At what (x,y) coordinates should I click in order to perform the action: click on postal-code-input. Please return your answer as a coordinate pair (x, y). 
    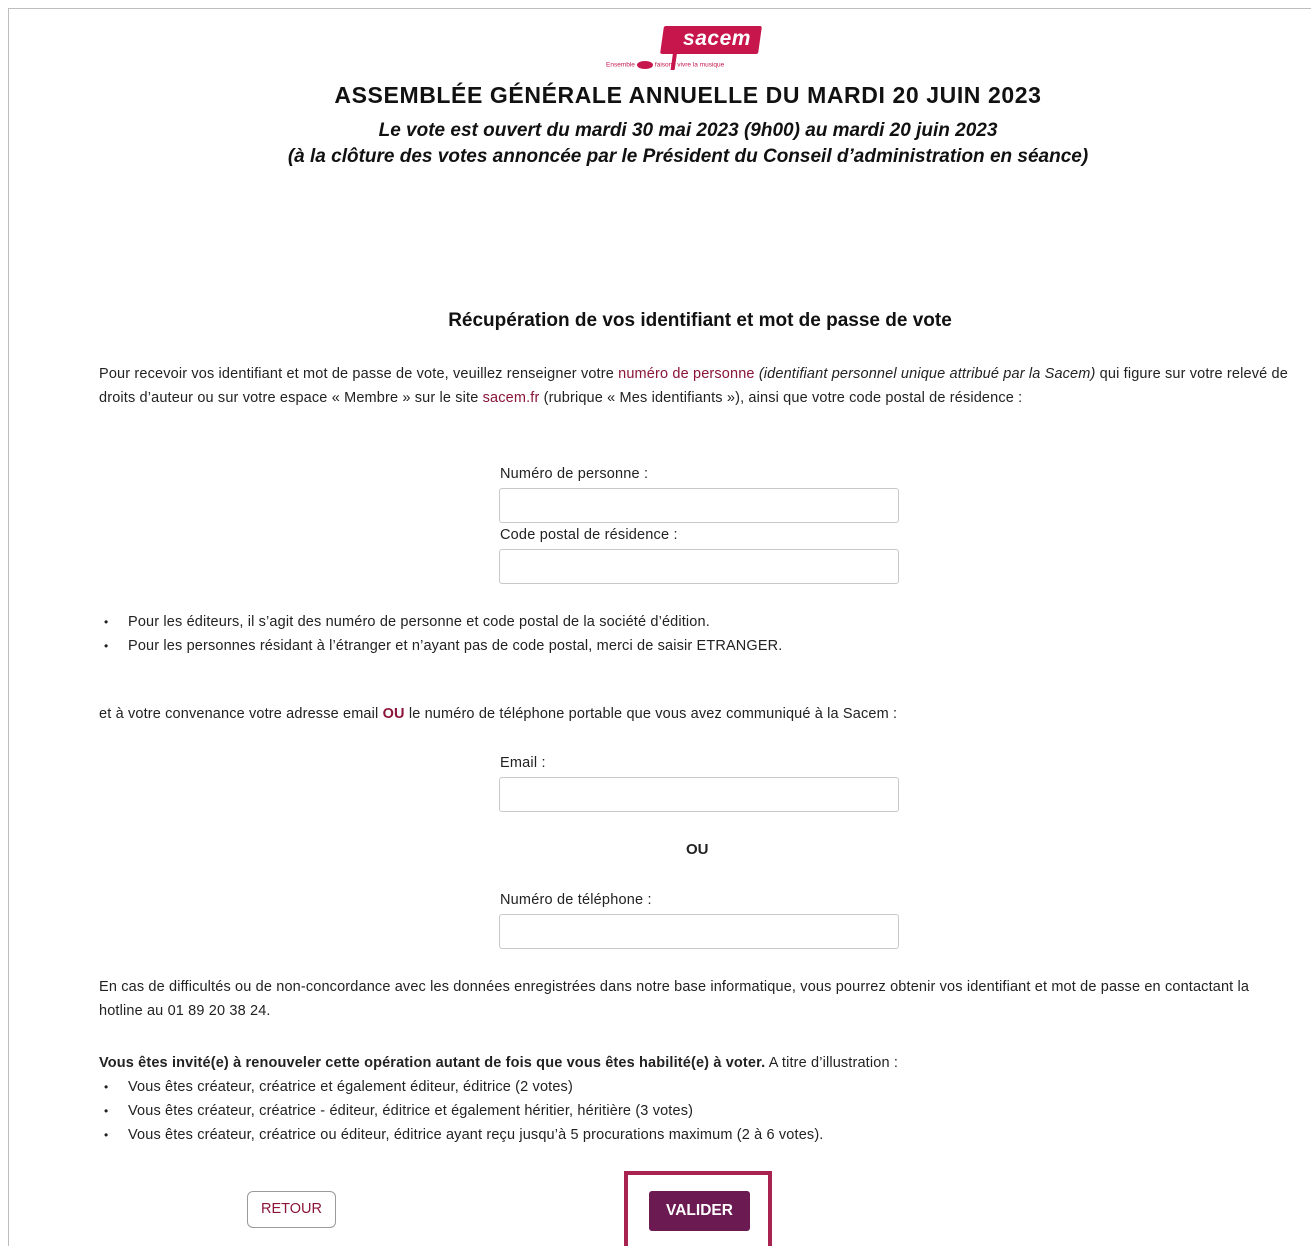
    Looking at the image, I should click on (699, 566).